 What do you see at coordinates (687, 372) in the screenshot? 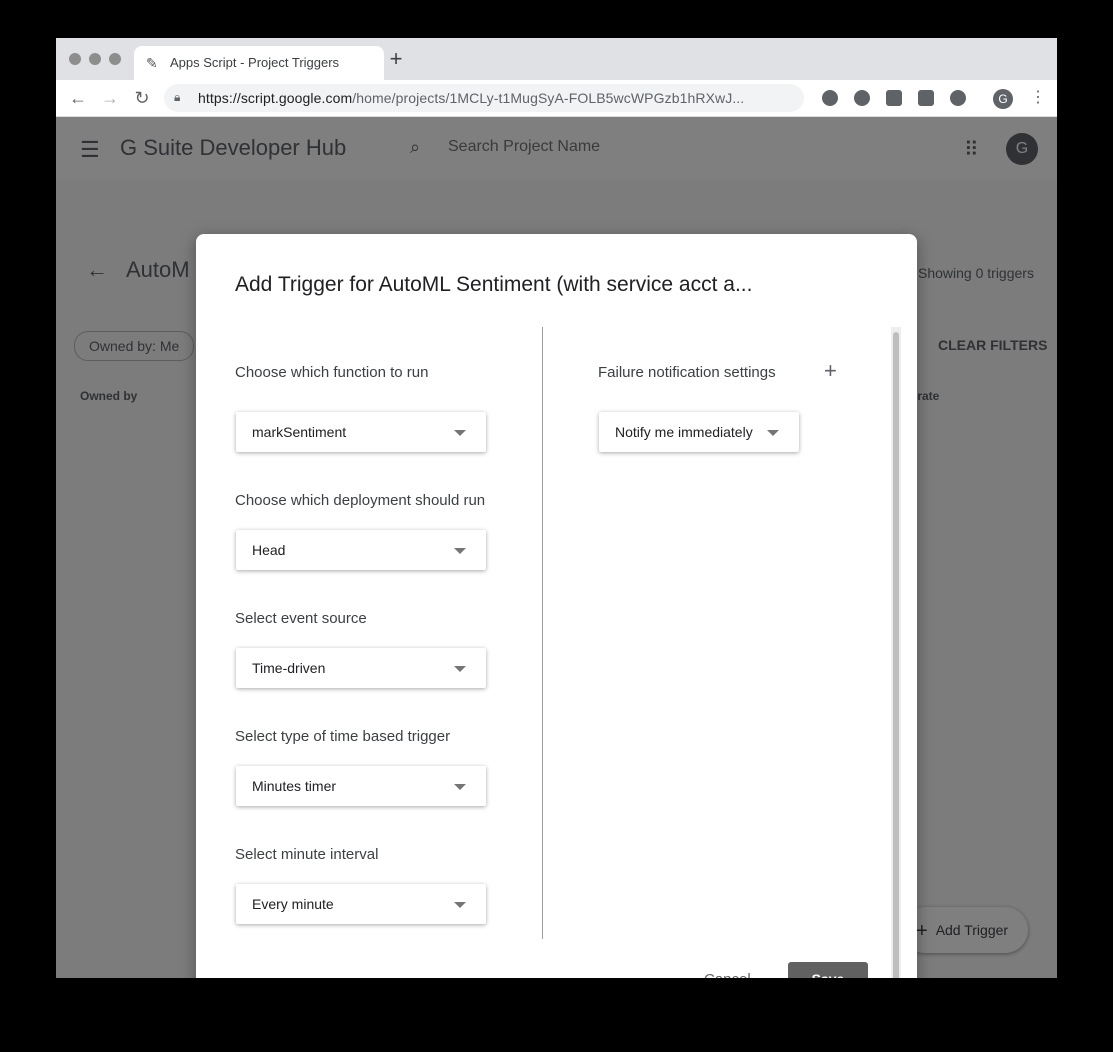
I see `failure-notification-label: Failure notification settings` at bounding box center [687, 372].